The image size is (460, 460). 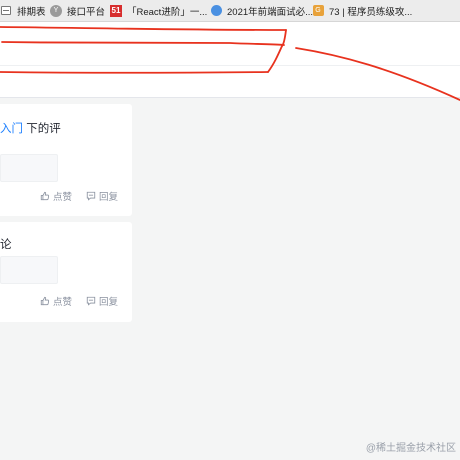 What do you see at coordinates (56, 10) in the screenshot?
I see `interface-icon: Y` at bounding box center [56, 10].